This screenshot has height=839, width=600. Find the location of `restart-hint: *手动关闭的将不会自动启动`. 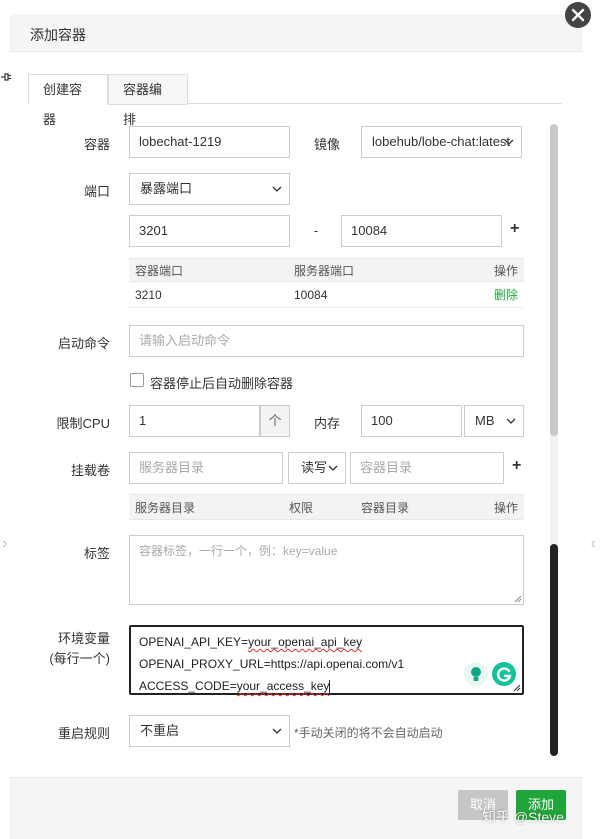

restart-hint: *手动关闭的将不会自动启动 is located at coordinates (368, 733).